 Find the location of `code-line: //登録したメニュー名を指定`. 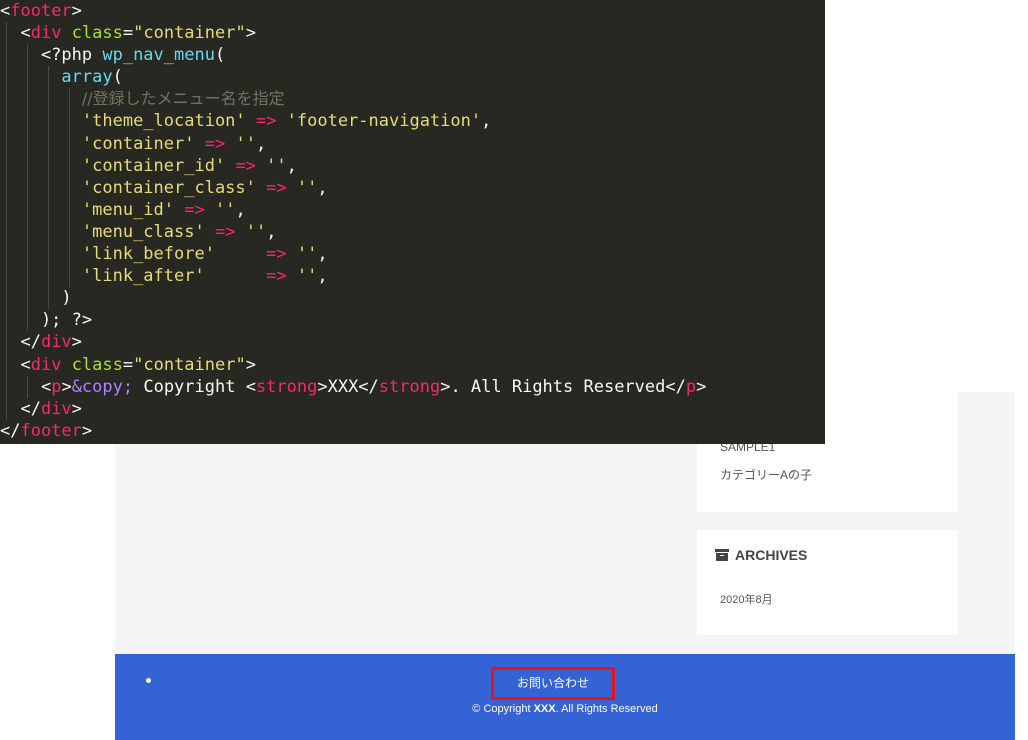

code-line: //登録したメニュー名を指定 is located at coordinates (412, 99).